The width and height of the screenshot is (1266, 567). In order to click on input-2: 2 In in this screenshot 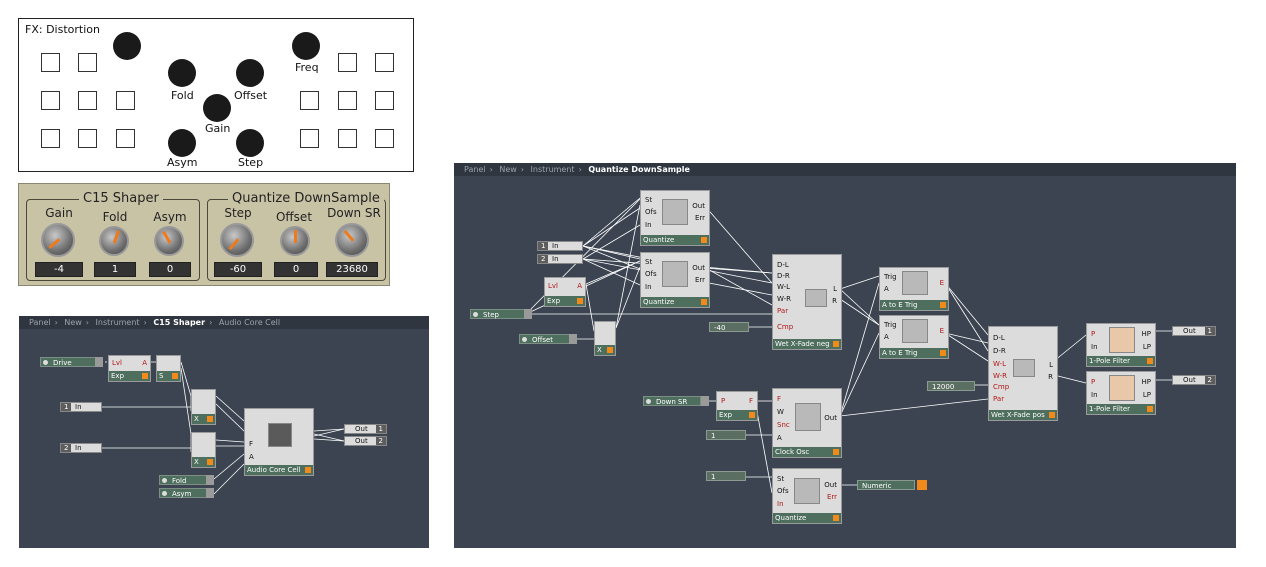, I will do `click(81, 448)`.